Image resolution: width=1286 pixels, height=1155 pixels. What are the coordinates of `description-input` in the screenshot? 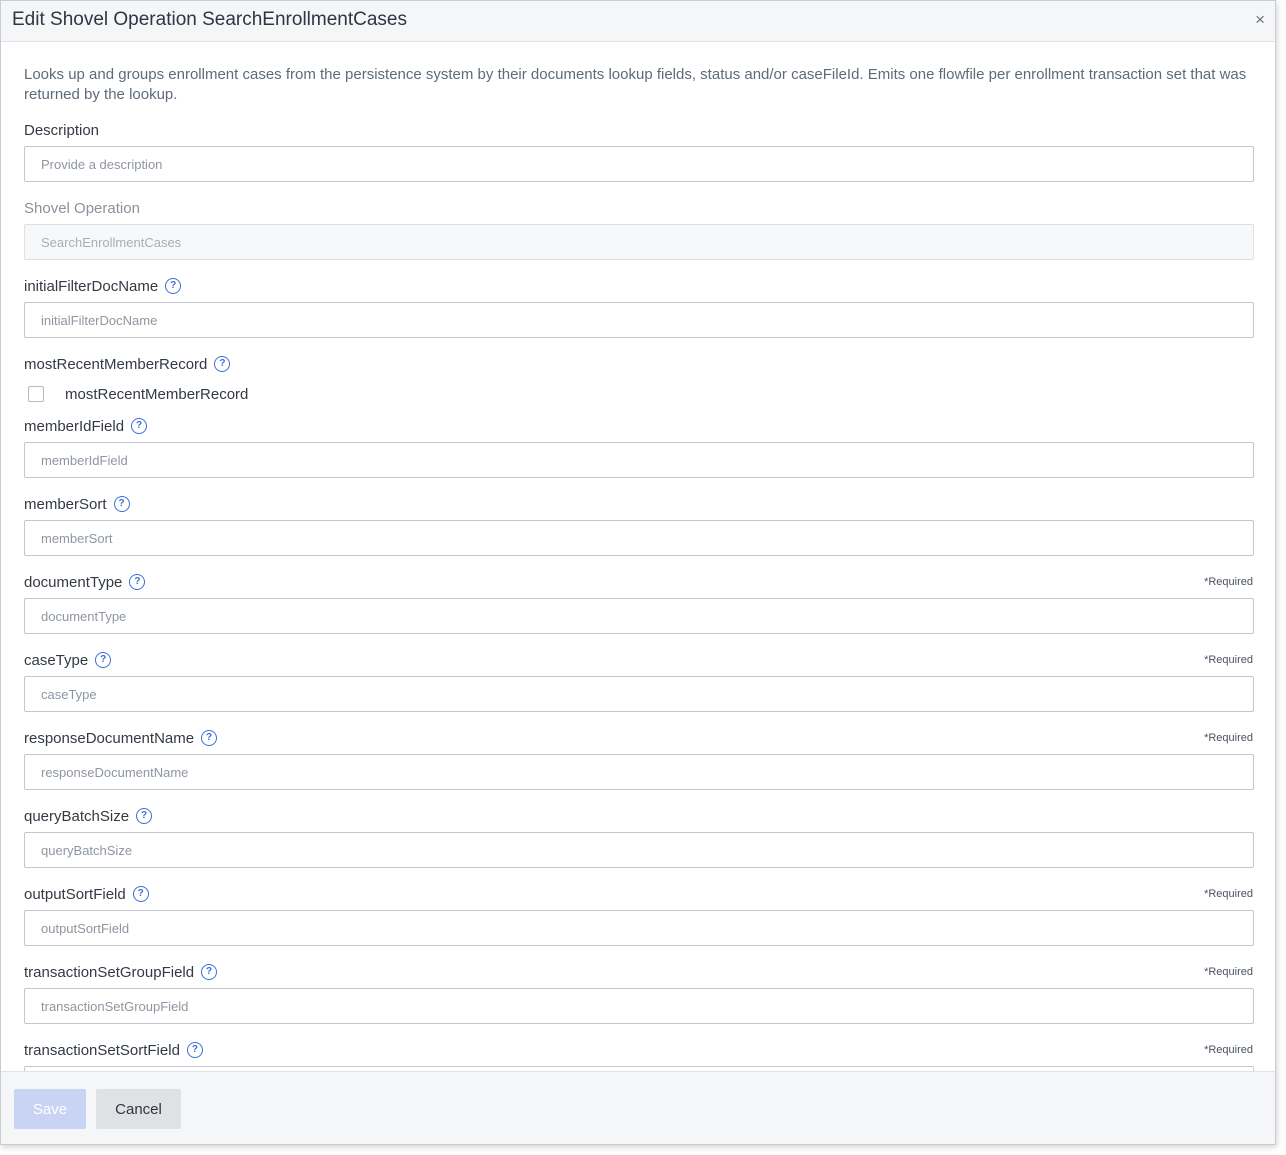 It's located at (639, 164).